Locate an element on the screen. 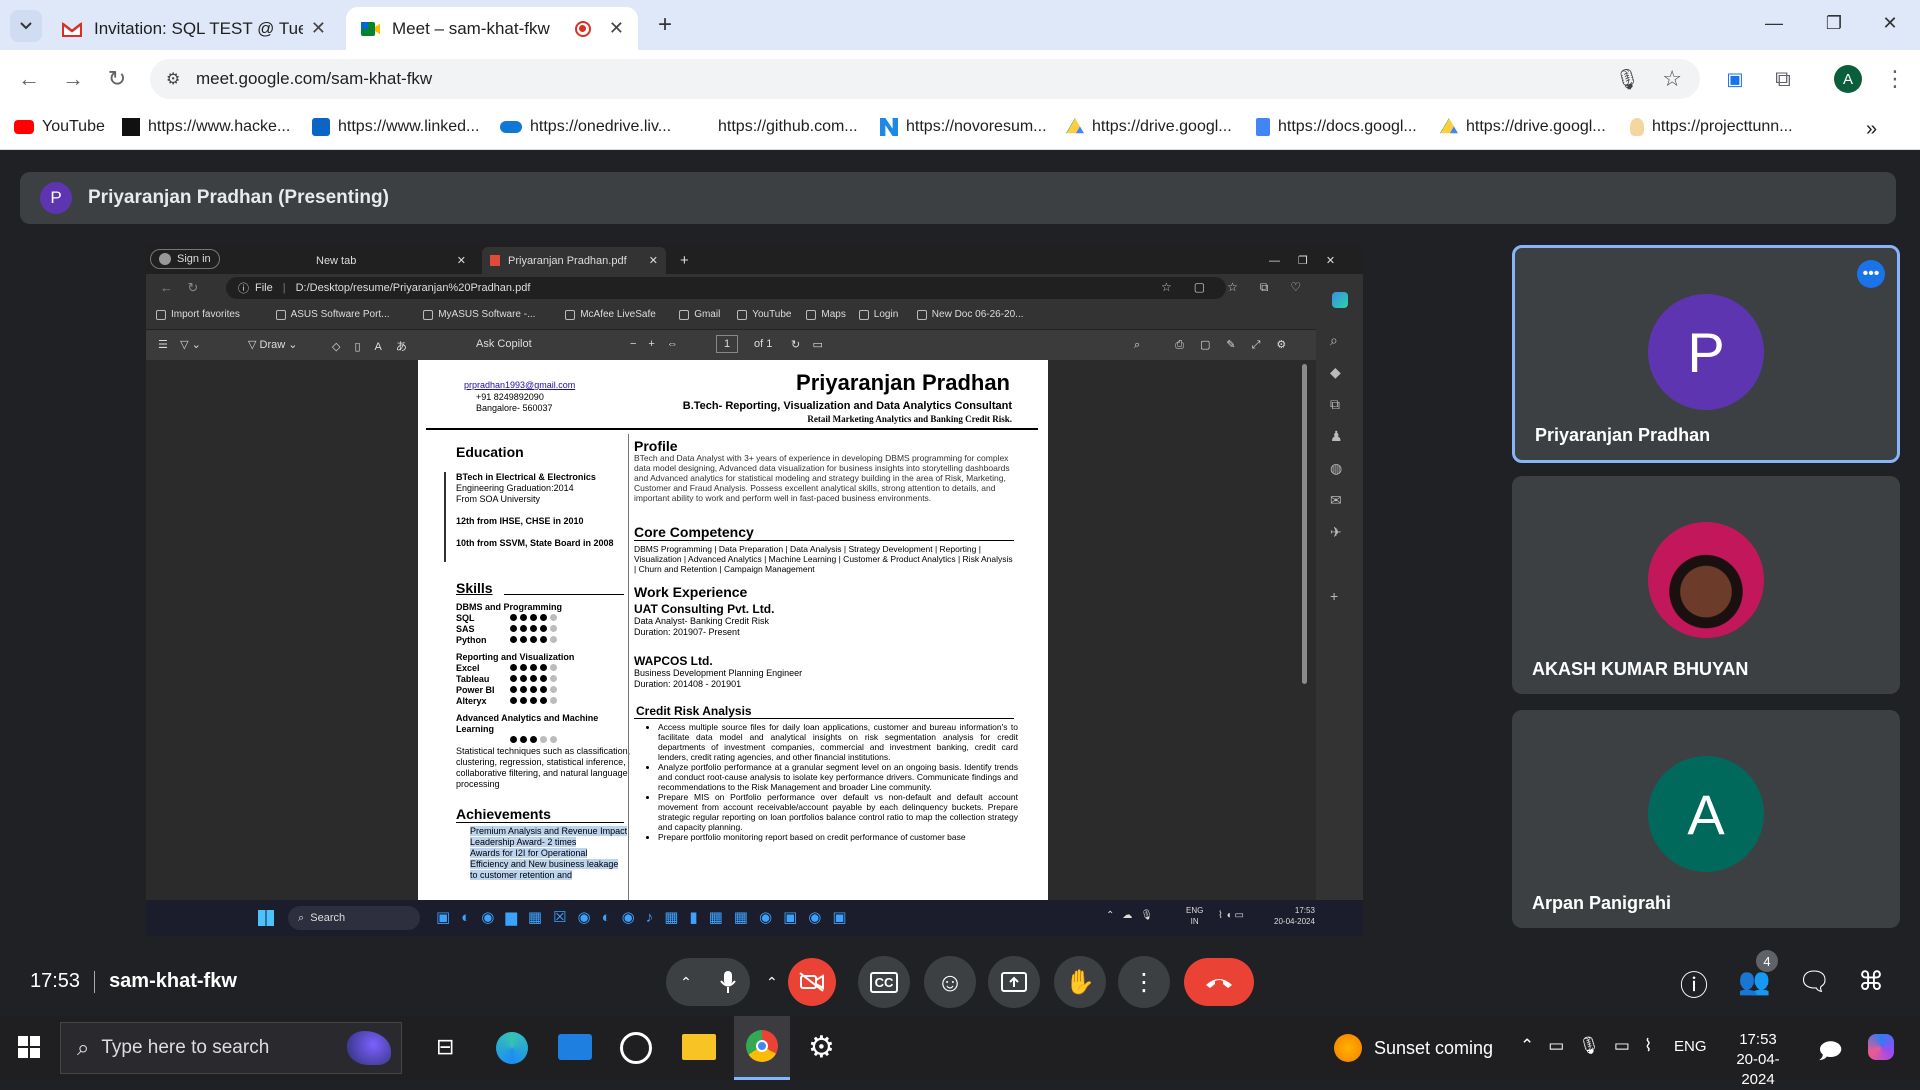 This screenshot has height=1090, width=1920. bookmark-star-icon: ☆ is located at coordinates (1672, 79).